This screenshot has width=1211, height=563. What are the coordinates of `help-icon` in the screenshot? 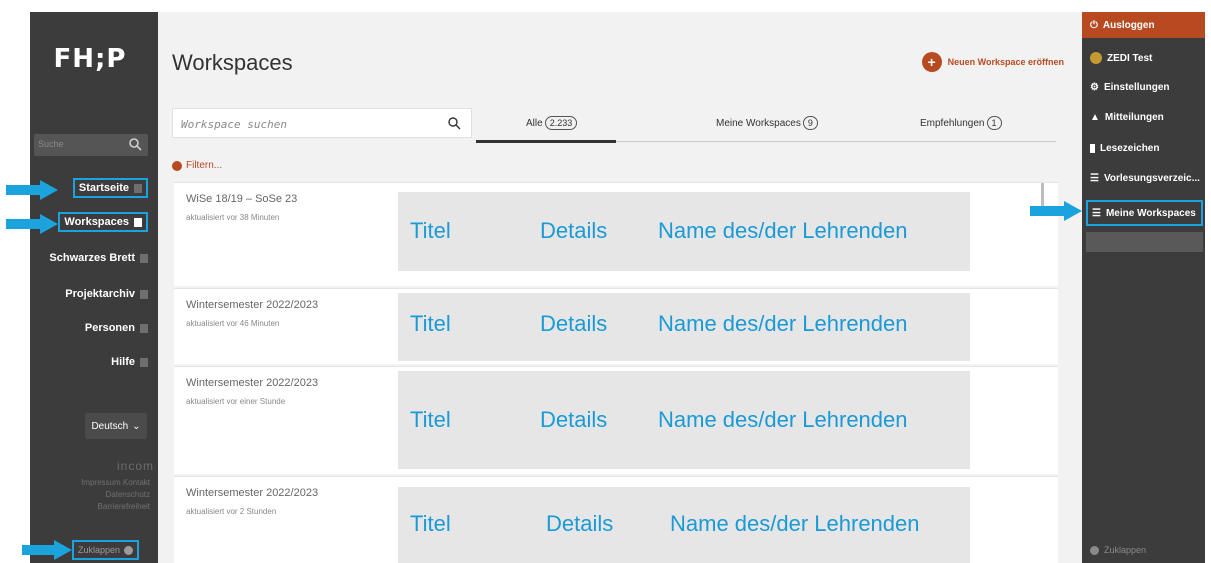 It's located at (144, 362).